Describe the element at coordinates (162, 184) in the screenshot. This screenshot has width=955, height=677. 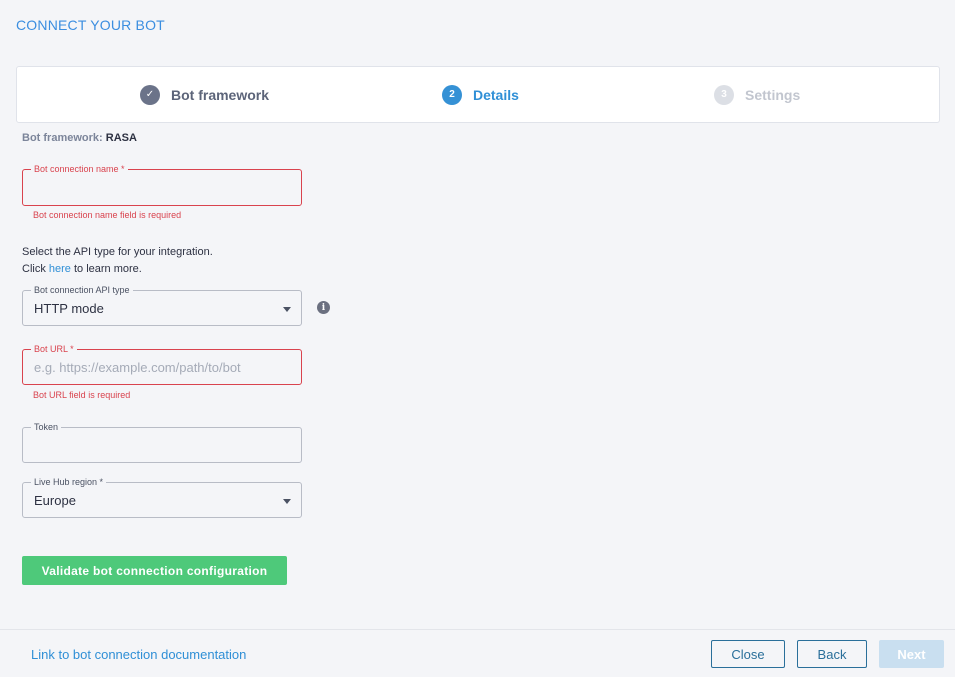
I see `bot-connection-name-input: Bot connection name *` at that location.